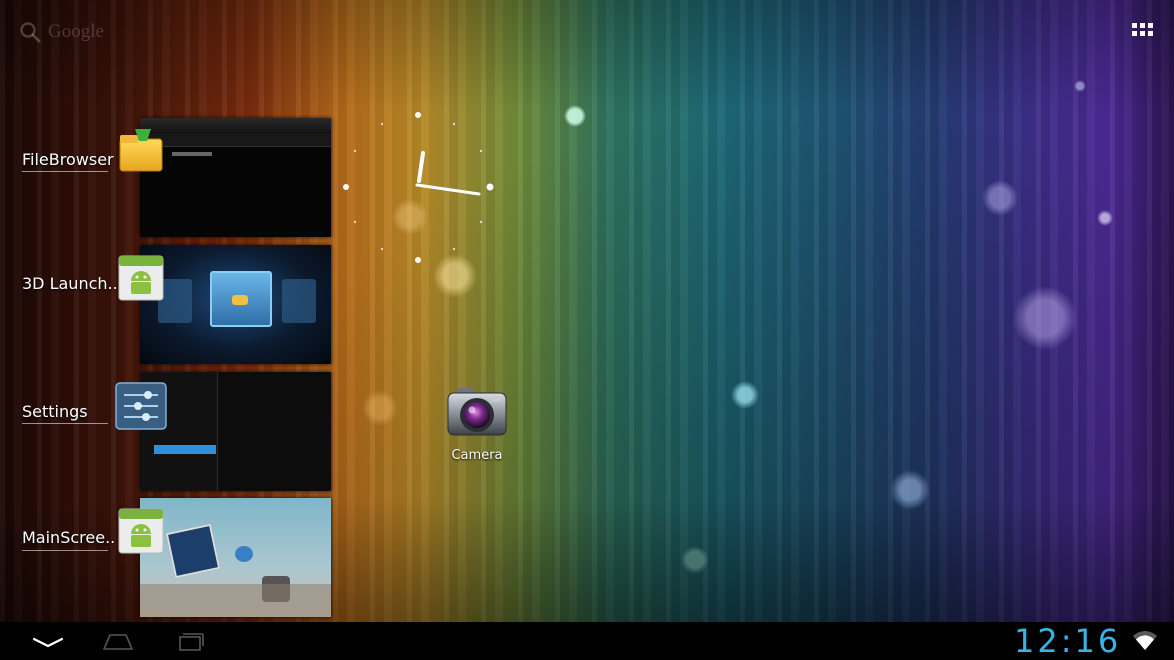 The image size is (1174, 660). I want to click on google-search-bar: Google, so click(61, 32).